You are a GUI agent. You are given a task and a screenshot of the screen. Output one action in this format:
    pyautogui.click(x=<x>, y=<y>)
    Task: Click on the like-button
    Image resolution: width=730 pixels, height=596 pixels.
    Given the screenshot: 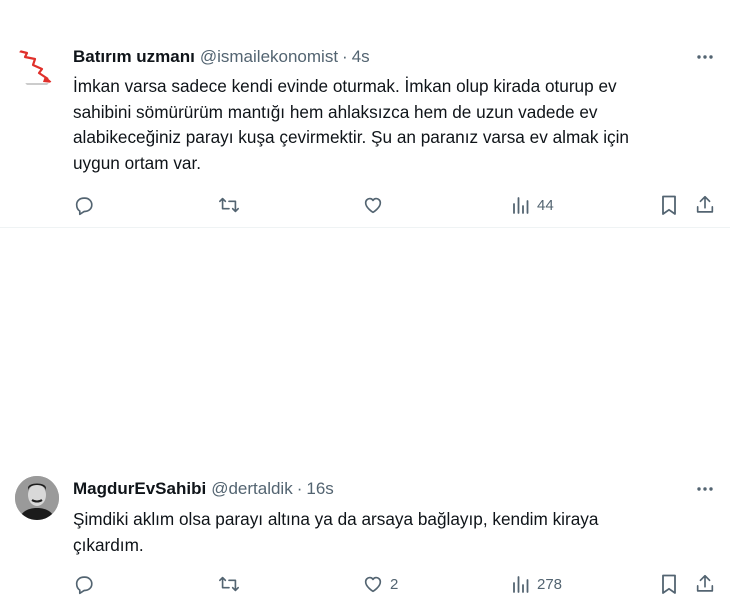 What is the action you would take?
    pyautogui.click(x=376, y=205)
    